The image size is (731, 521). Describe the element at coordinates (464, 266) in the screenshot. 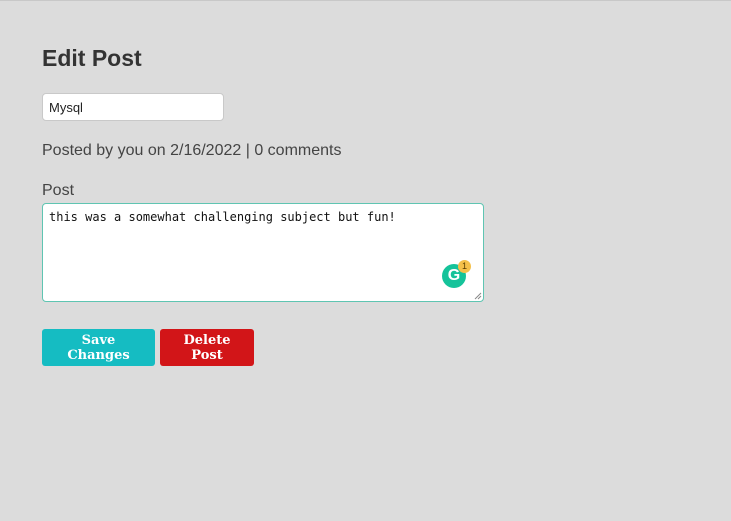

I see `grammarly-suggestion-badge: 1` at that location.